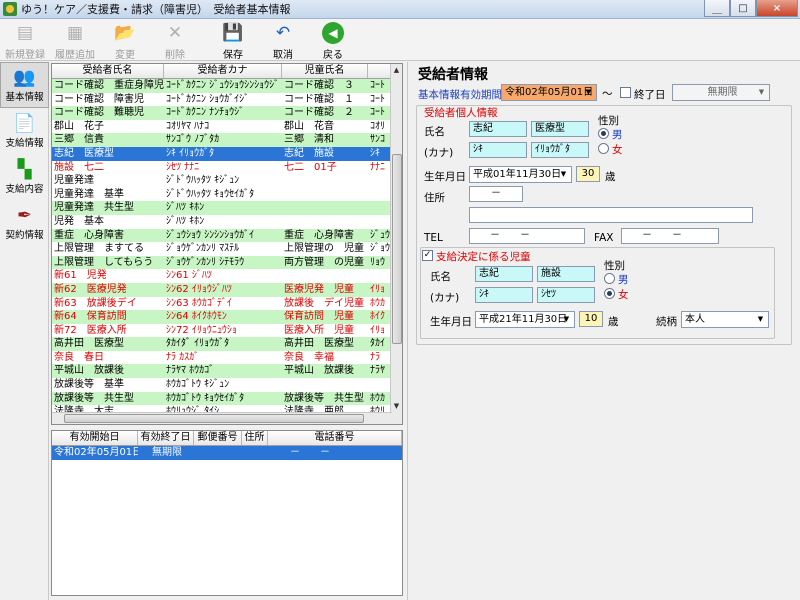  I want to click on child-dob-picker: 平成21年11月30日 ▼, so click(525, 319).